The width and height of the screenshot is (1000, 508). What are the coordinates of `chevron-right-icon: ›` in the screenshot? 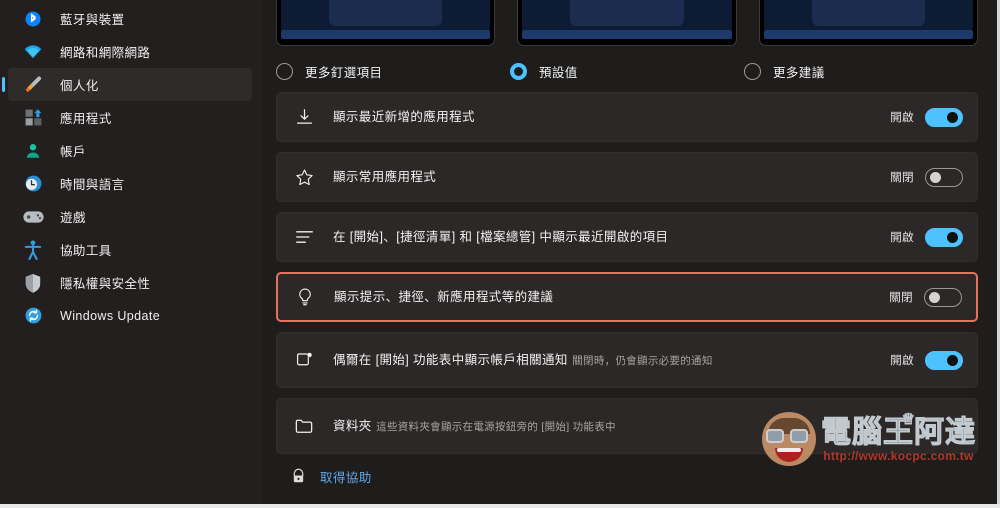 It's located at (960, 426).